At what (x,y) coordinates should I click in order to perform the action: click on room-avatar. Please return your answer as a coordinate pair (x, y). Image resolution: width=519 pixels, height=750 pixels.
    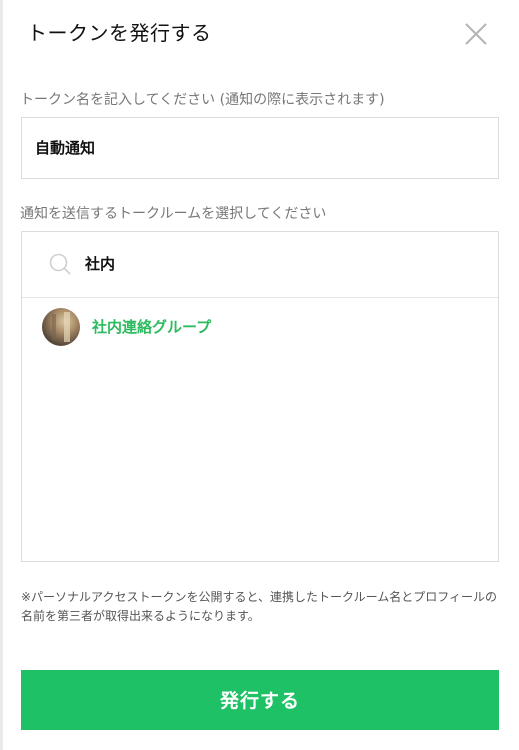
    Looking at the image, I should click on (61, 327).